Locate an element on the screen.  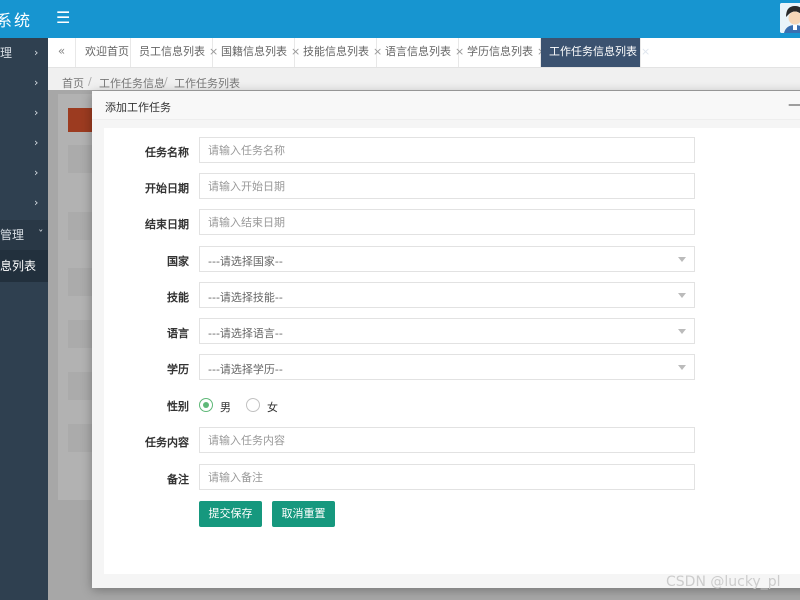
country-select: ---请选择国家-- is located at coordinates (447, 259).